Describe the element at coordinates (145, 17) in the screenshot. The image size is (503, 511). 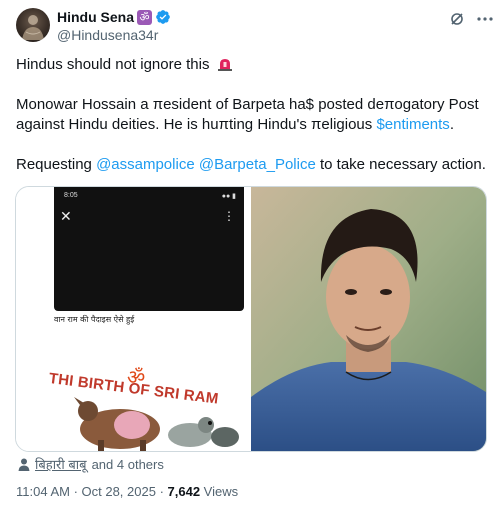
I see `om-badge-icon: ॐ` at that location.